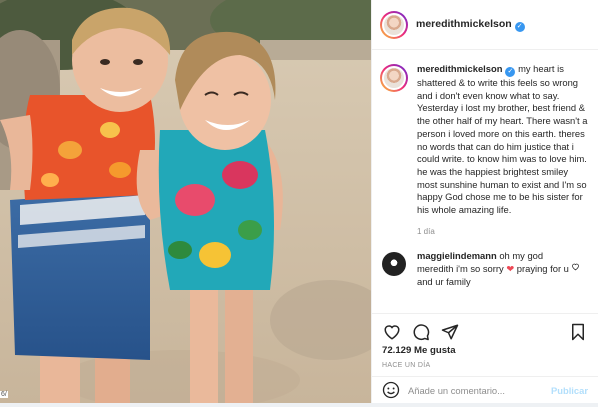 The width and height of the screenshot is (598, 407). I want to click on comment-input, so click(478, 390).